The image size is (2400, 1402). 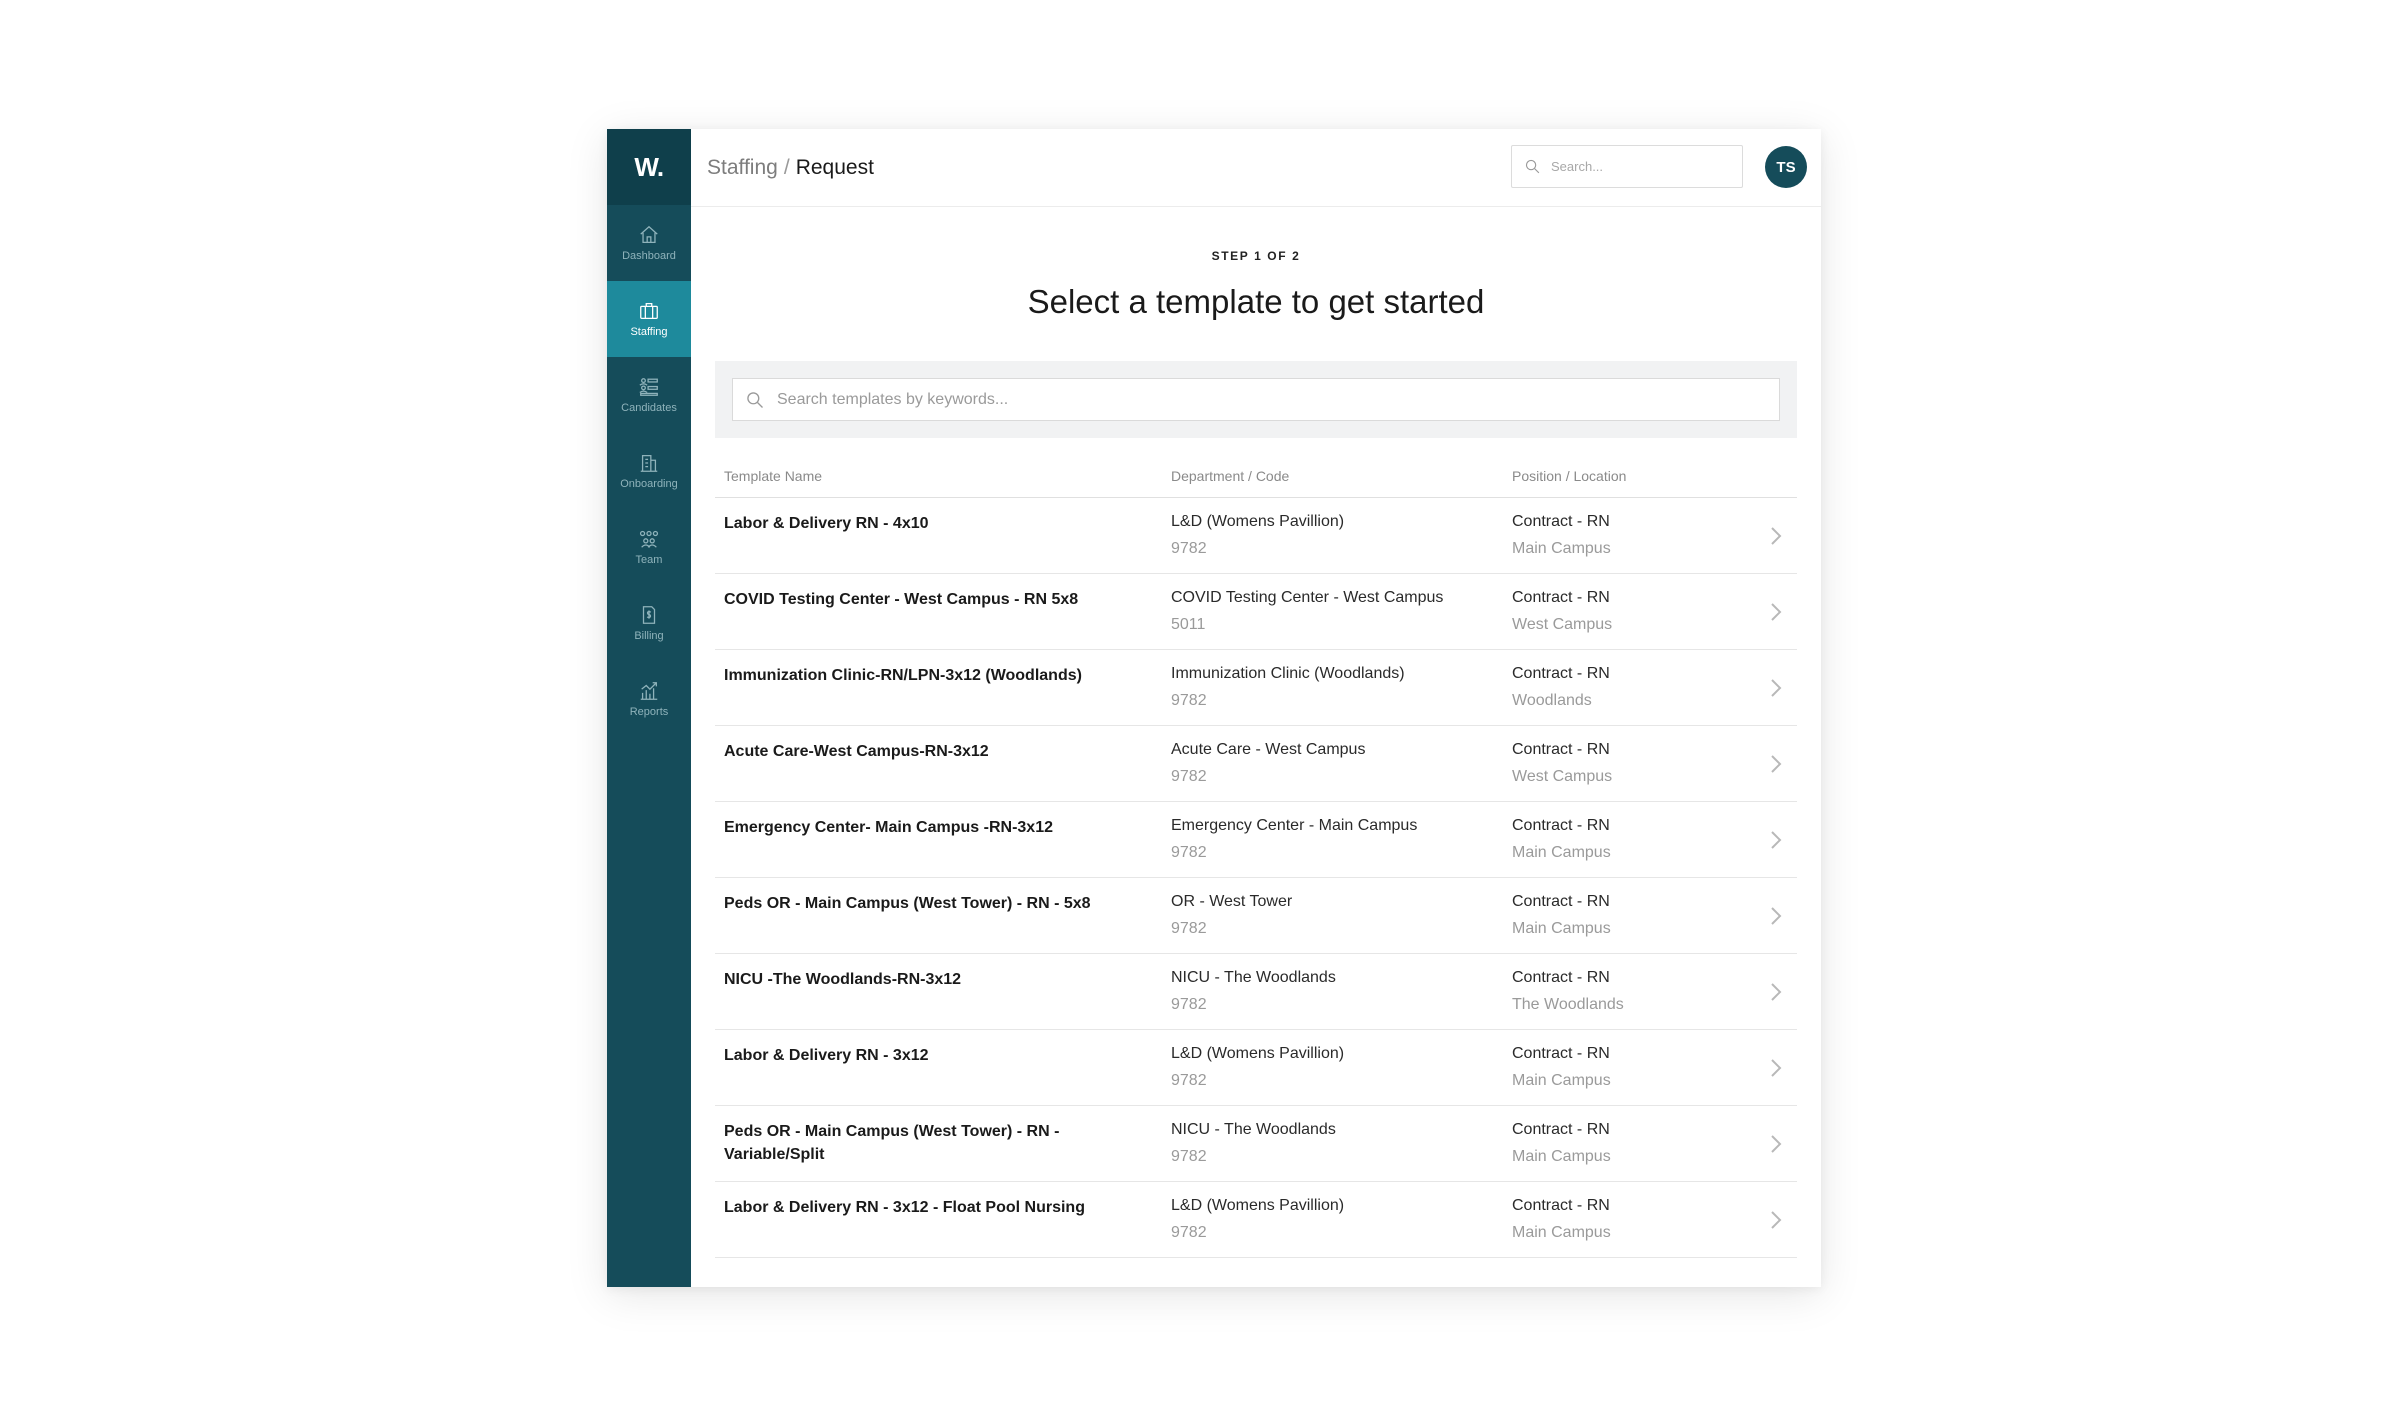 I want to click on template-name: Acute Care-West Campus-RN-3x12, so click(x=856, y=751).